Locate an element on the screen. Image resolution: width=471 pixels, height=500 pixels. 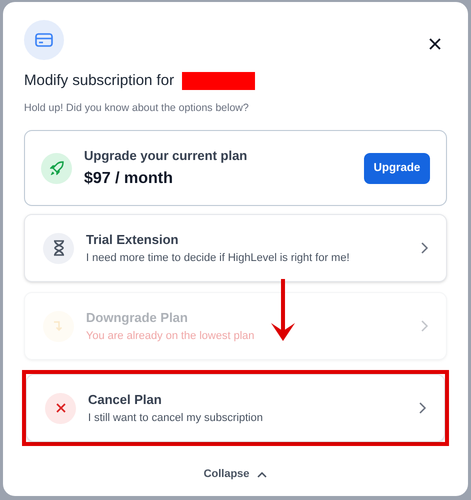
option-card: Trial Extension I need more time to decide if HighLevel is right for me! is located at coordinates (235, 248).